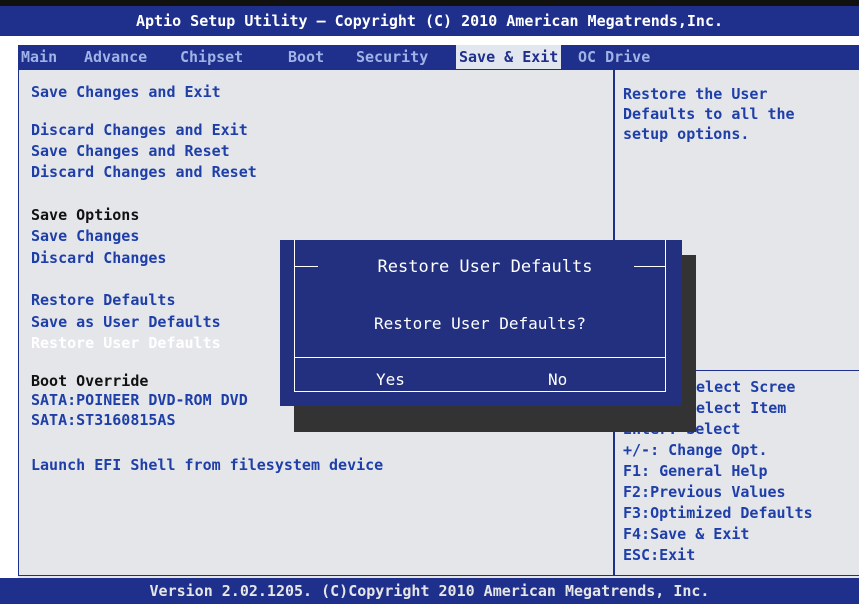 The height and width of the screenshot is (604, 859). I want to click on dialog-title: Restore User Defaults, so click(485, 267).